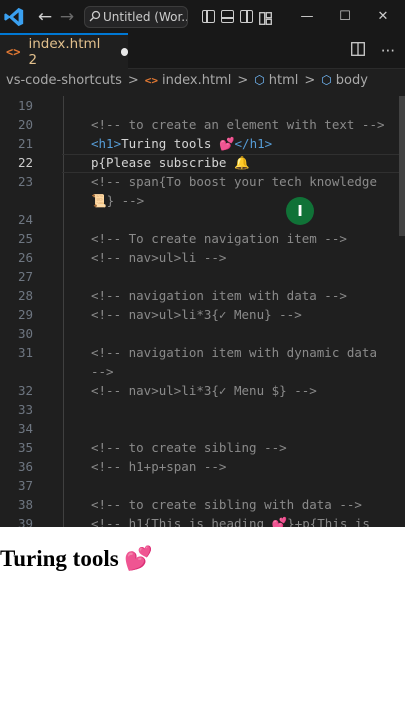  What do you see at coordinates (25, 352) in the screenshot?
I see `line-number: 31` at bounding box center [25, 352].